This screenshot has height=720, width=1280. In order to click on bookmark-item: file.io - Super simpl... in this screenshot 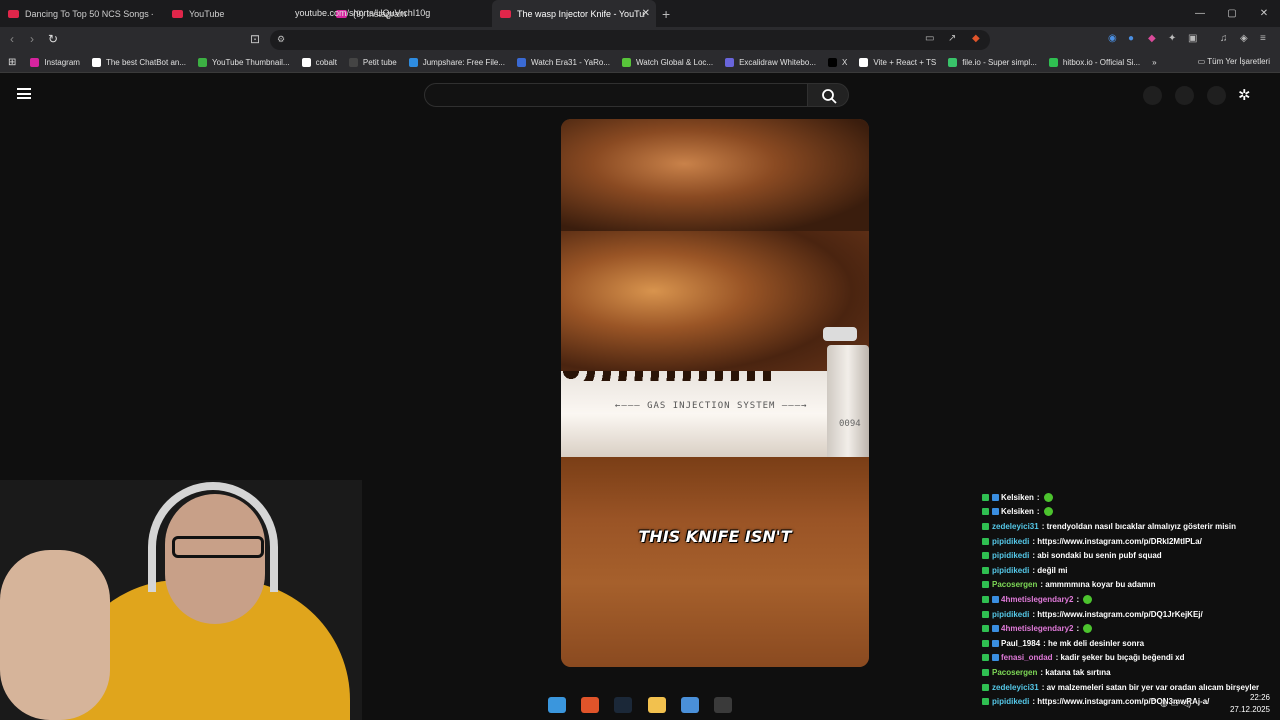, I will do `click(992, 62)`.